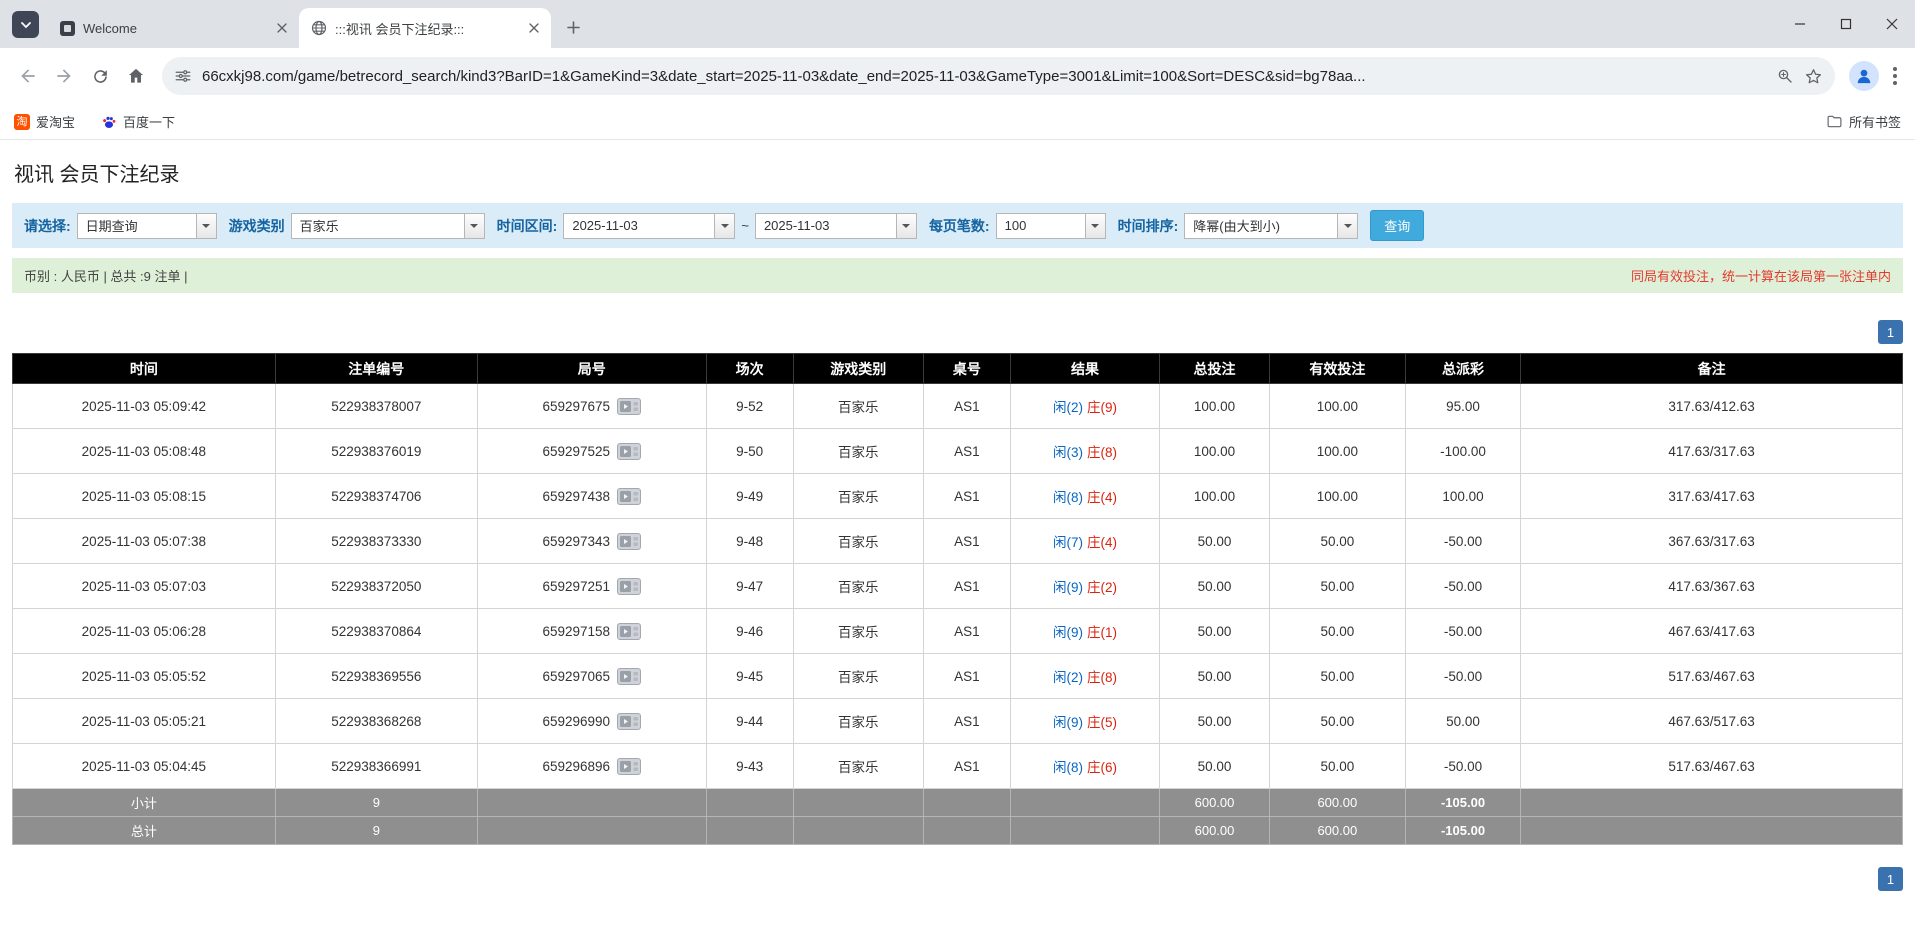  I want to click on result-player: 闲(9), so click(1068, 632).